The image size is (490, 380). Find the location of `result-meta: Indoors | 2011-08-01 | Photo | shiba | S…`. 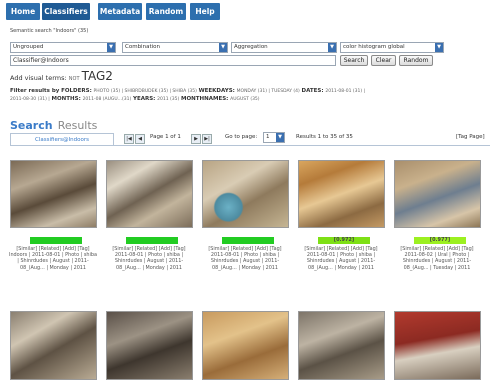

result-meta: Indoors | 2011-08-01 | Photo | shiba | S… is located at coordinates (53, 261).